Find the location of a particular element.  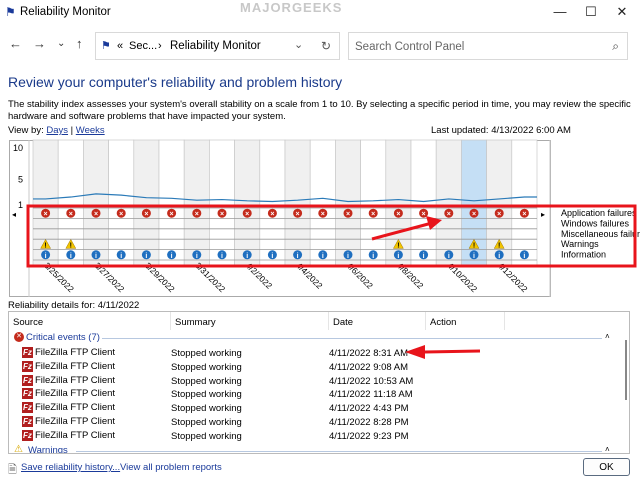

minimize-button: — is located at coordinates (560, 12).